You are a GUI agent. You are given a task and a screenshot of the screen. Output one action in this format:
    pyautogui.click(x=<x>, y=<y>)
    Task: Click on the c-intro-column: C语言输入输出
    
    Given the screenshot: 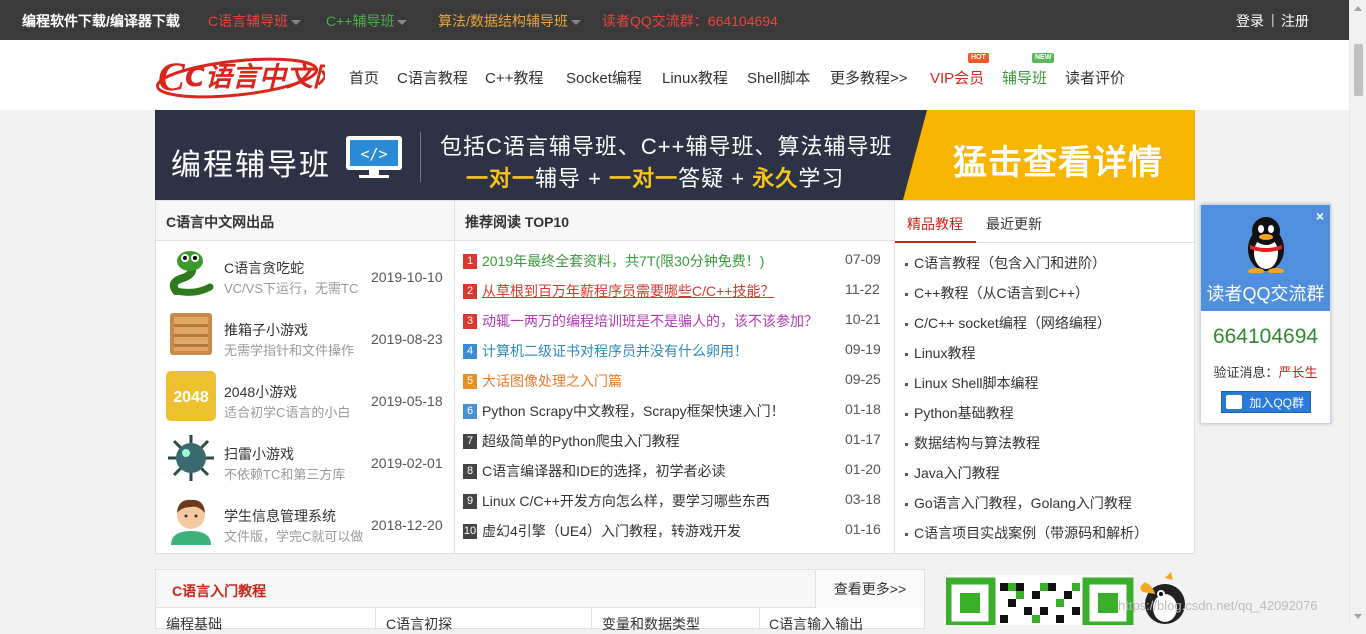 What is the action you would take?
    pyautogui.click(x=816, y=624)
    